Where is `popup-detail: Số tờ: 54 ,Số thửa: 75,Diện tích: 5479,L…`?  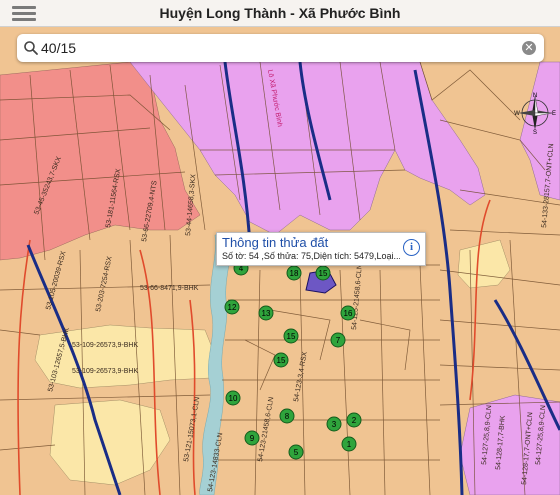 popup-detail: Số tờ: 54 ,Số thửa: 75,Diện tích: 5479,L… is located at coordinates (311, 256).